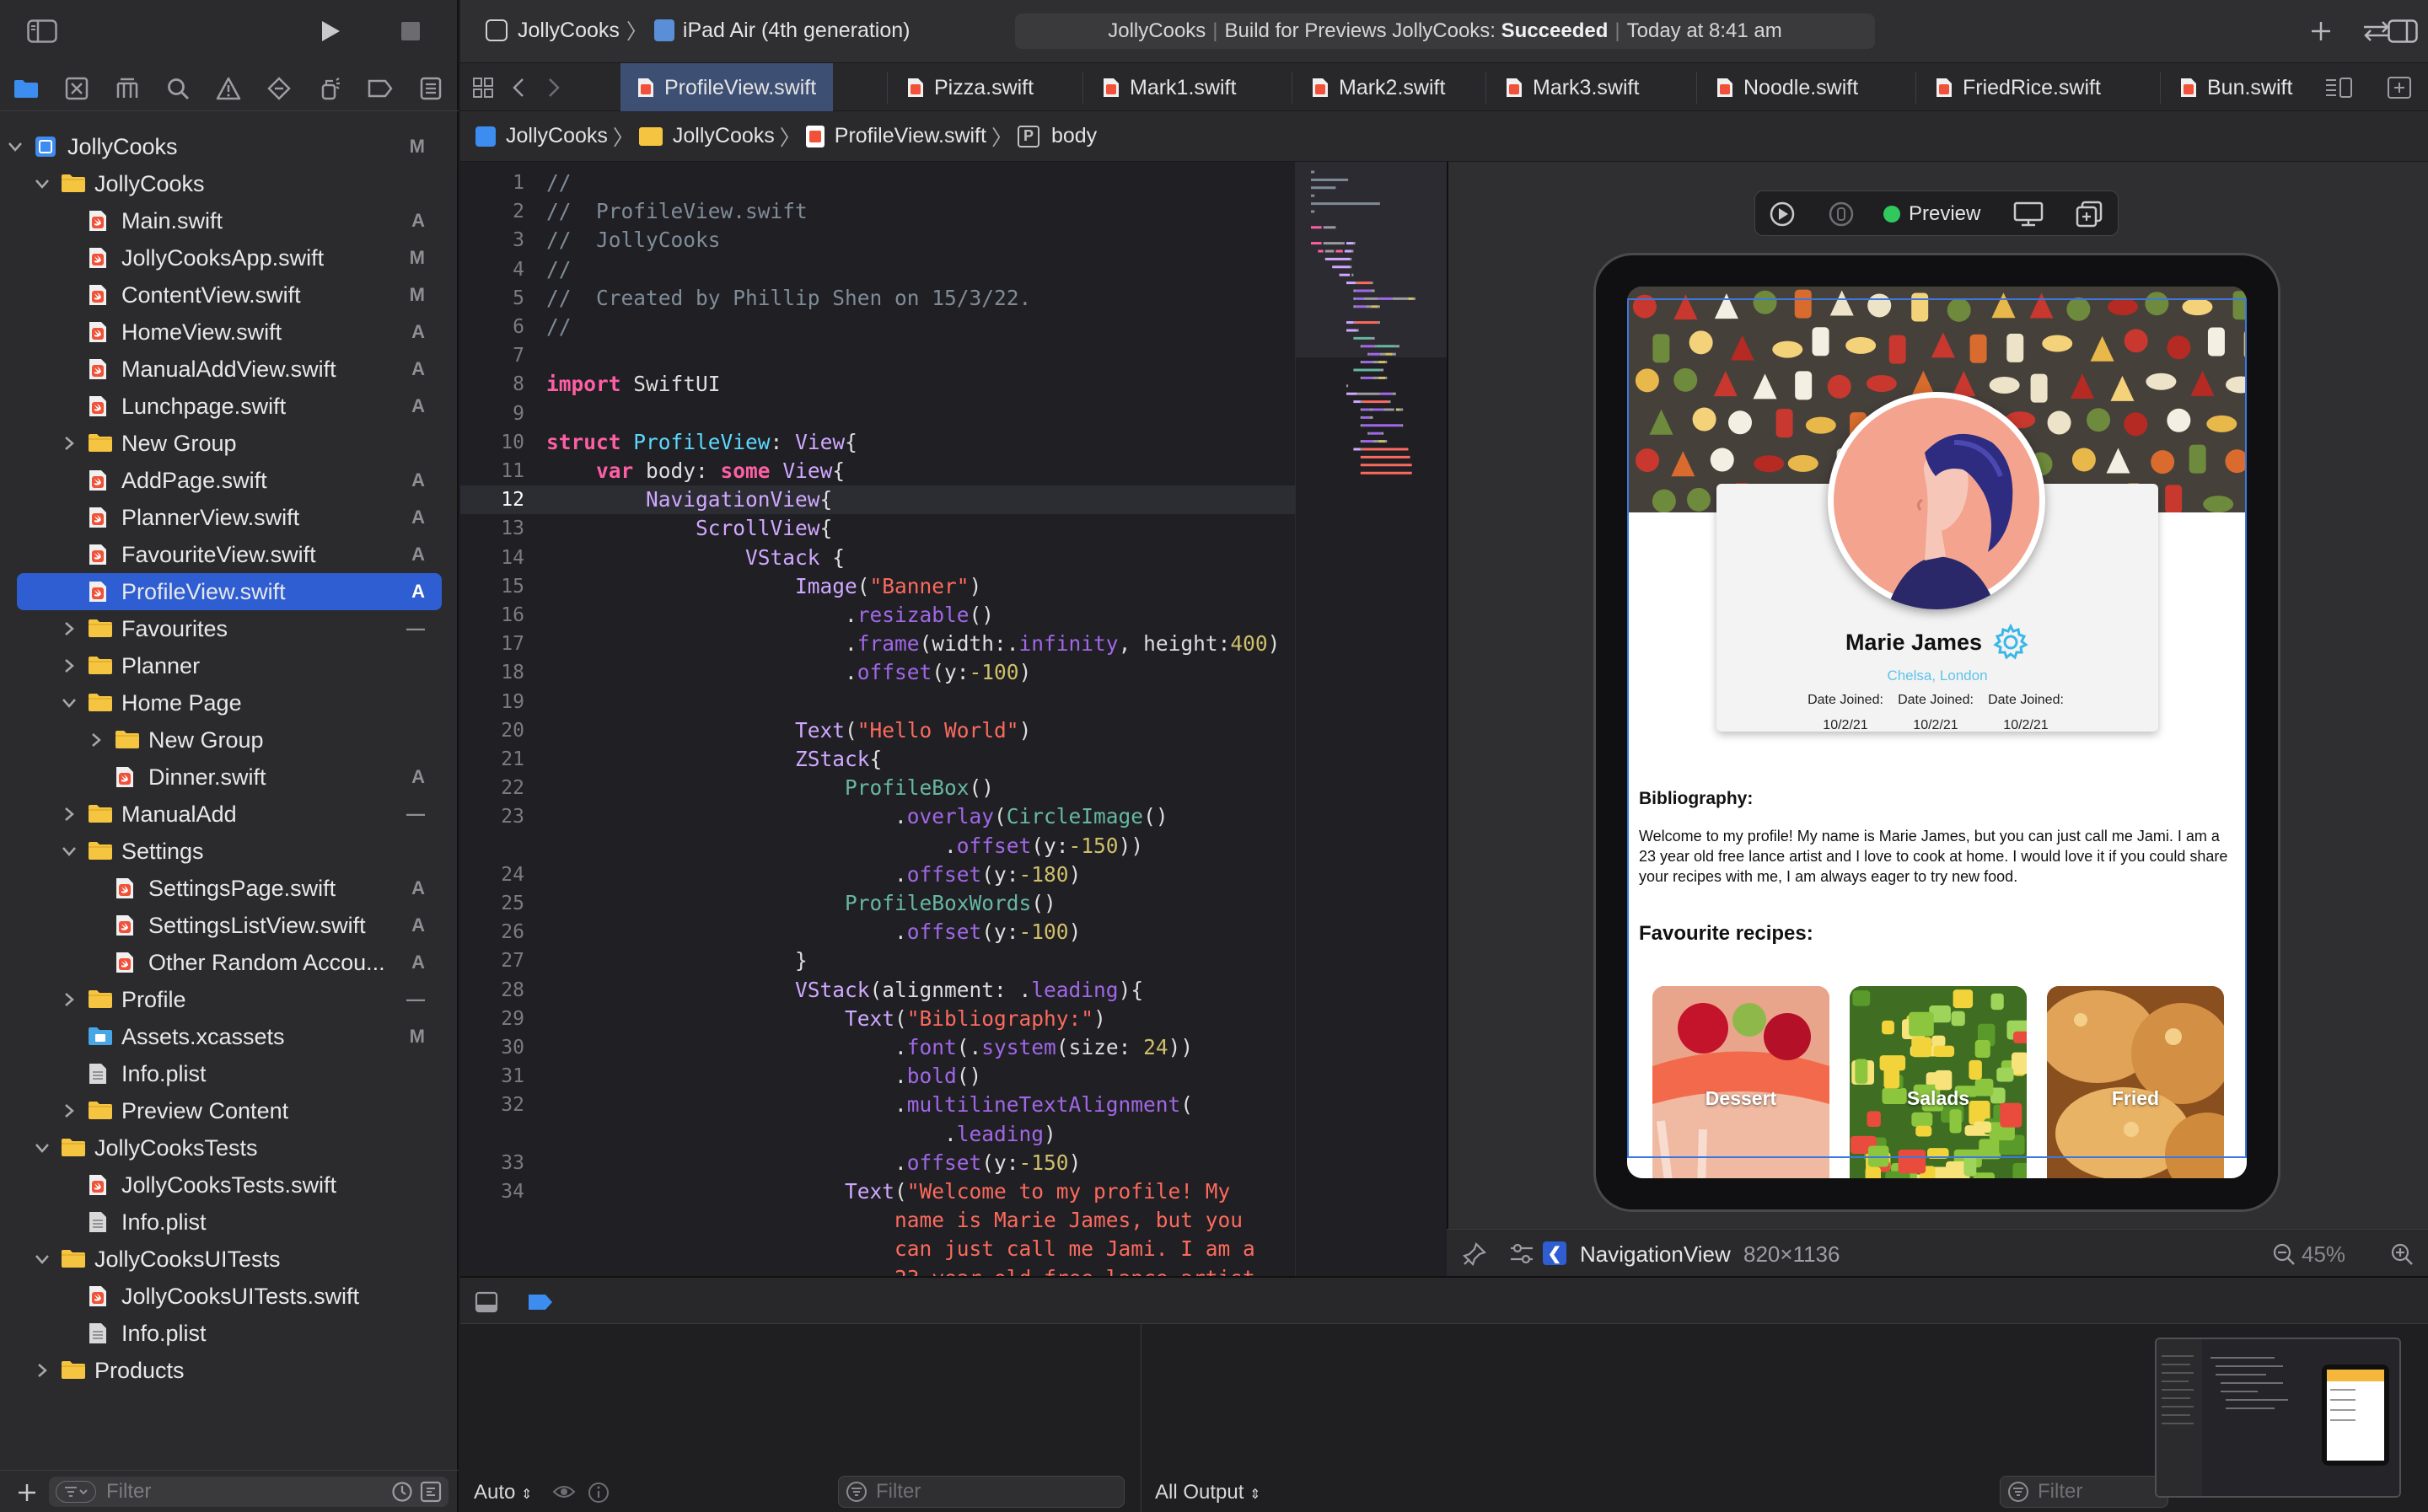 Image resolution: width=2428 pixels, height=1512 pixels. Describe the element at coordinates (410, 31) in the screenshot. I see `stop-button` at that location.